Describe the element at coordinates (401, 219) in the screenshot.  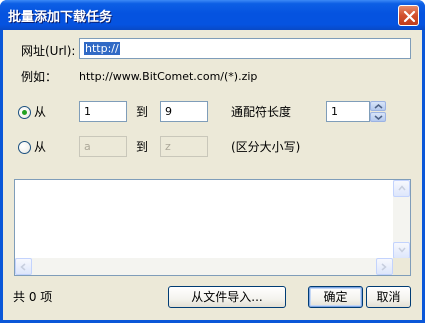
I see `vertical-scrollbar` at that location.